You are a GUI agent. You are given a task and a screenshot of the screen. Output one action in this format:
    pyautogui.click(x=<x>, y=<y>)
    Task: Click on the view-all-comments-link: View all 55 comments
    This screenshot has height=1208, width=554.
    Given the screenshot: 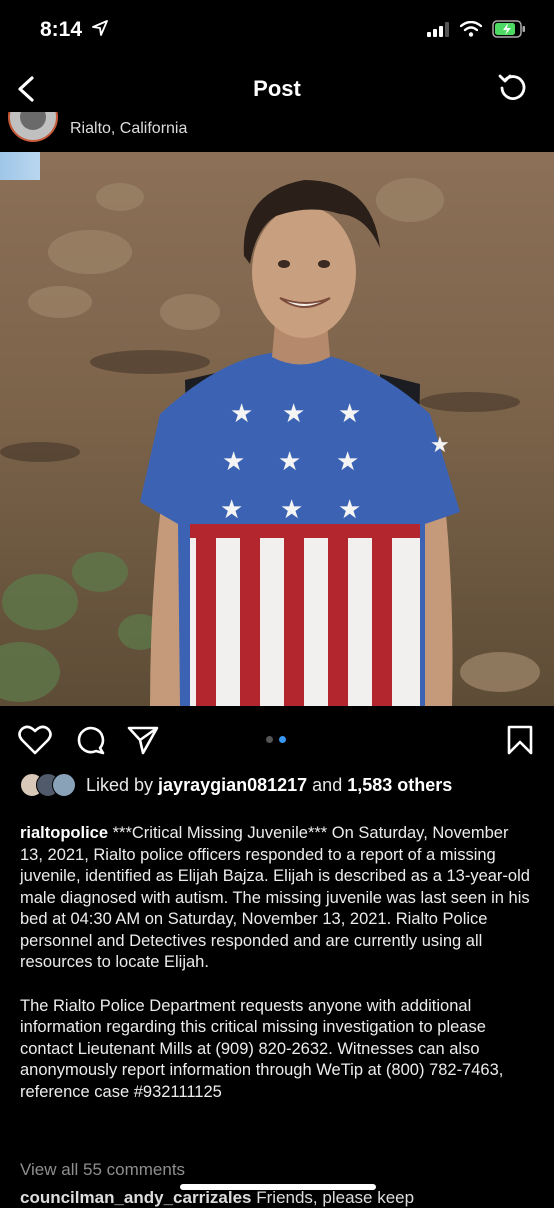 What is the action you would take?
    pyautogui.click(x=102, y=1170)
    